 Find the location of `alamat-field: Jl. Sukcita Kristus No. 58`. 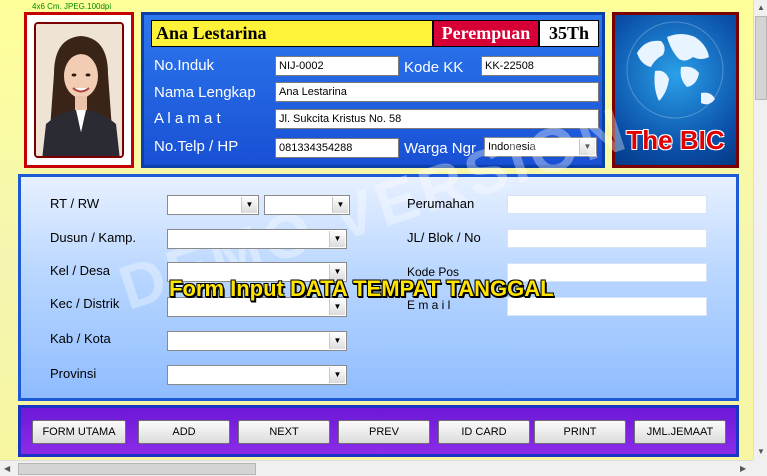

alamat-field: Jl. Sukcita Kristus No. 58 is located at coordinates (437, 119).